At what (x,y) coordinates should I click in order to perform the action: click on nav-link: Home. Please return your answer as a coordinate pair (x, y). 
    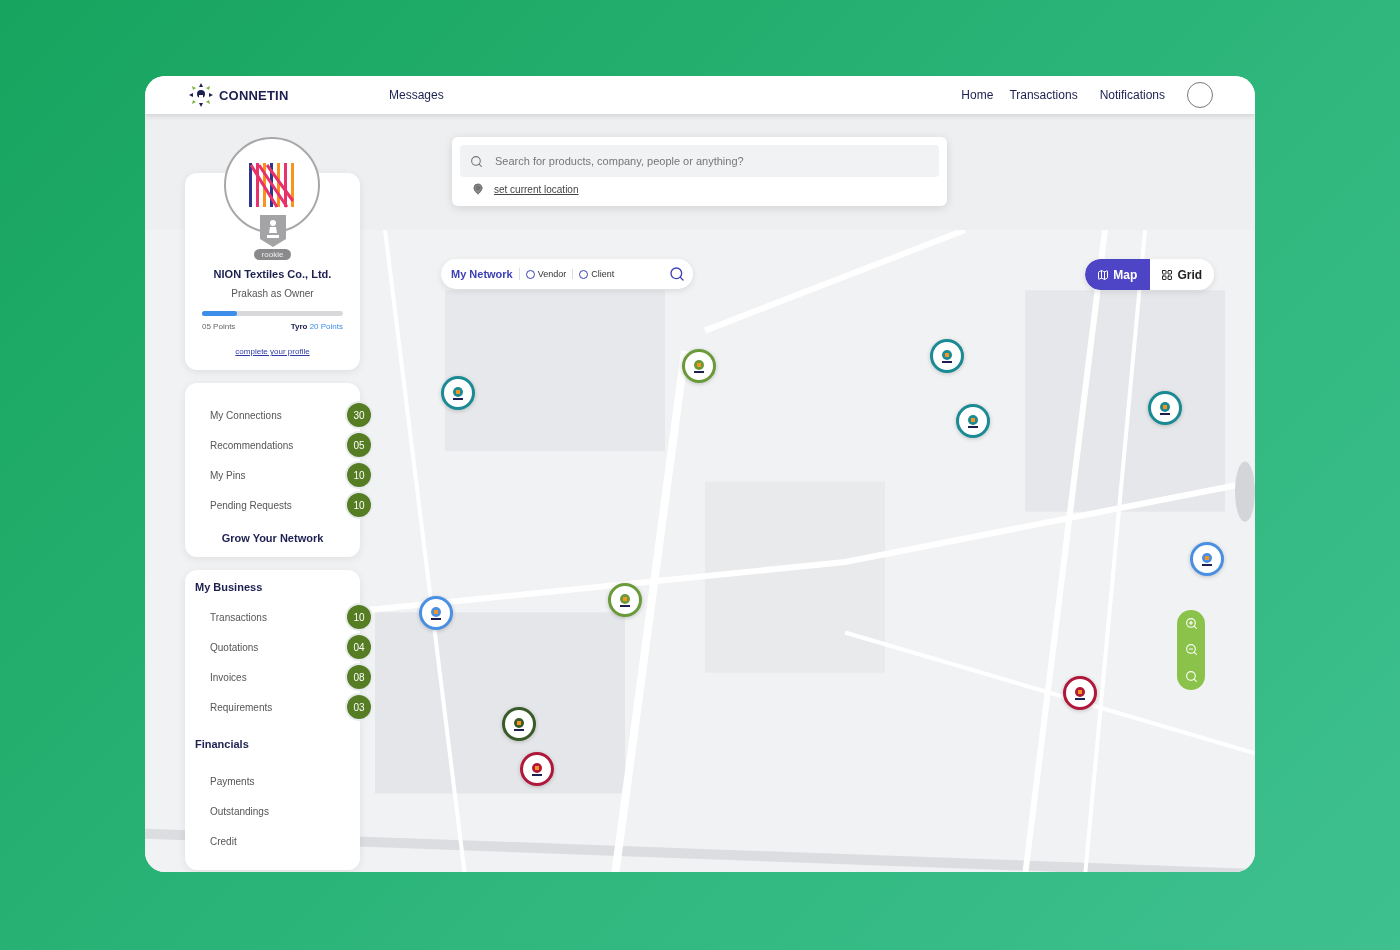
    Looking at the image, I should click on (977, 95).